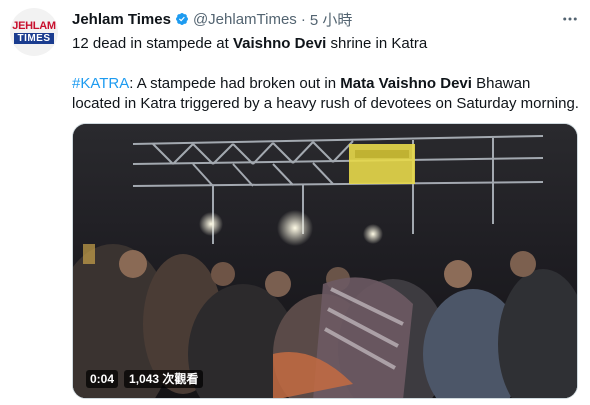  What do you see at coordinates (181, 19) in the screenshot?
I see `verified-badge-icon` at bounding box center [181, 19].